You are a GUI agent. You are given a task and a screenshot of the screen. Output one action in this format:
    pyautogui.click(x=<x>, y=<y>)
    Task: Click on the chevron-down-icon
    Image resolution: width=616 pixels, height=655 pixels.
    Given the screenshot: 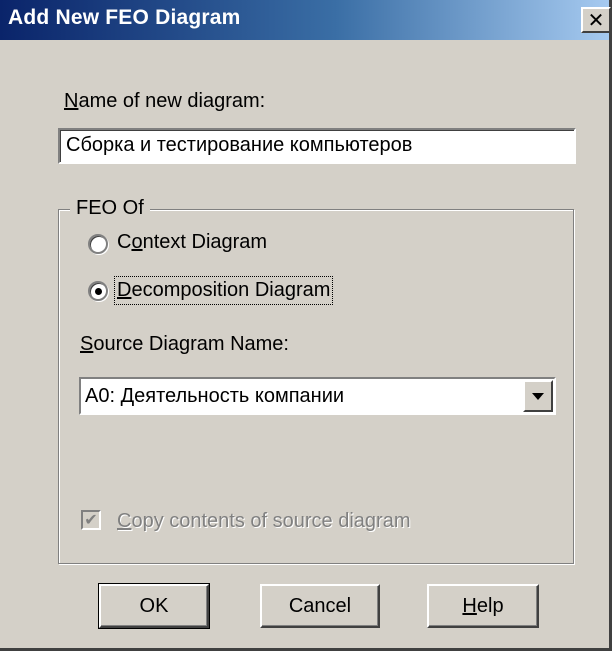 What is the action you would take?
    pyautogui.click(x=538, y=396)
    